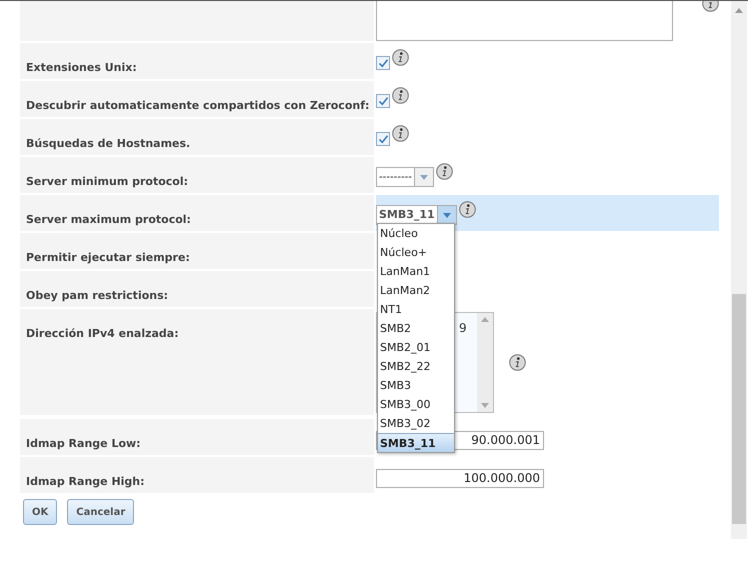  What do you see at coordinates (416, 271) in the screenshot?
I see `dropdown-option: LanMan1` at bounding box center [416, 271].